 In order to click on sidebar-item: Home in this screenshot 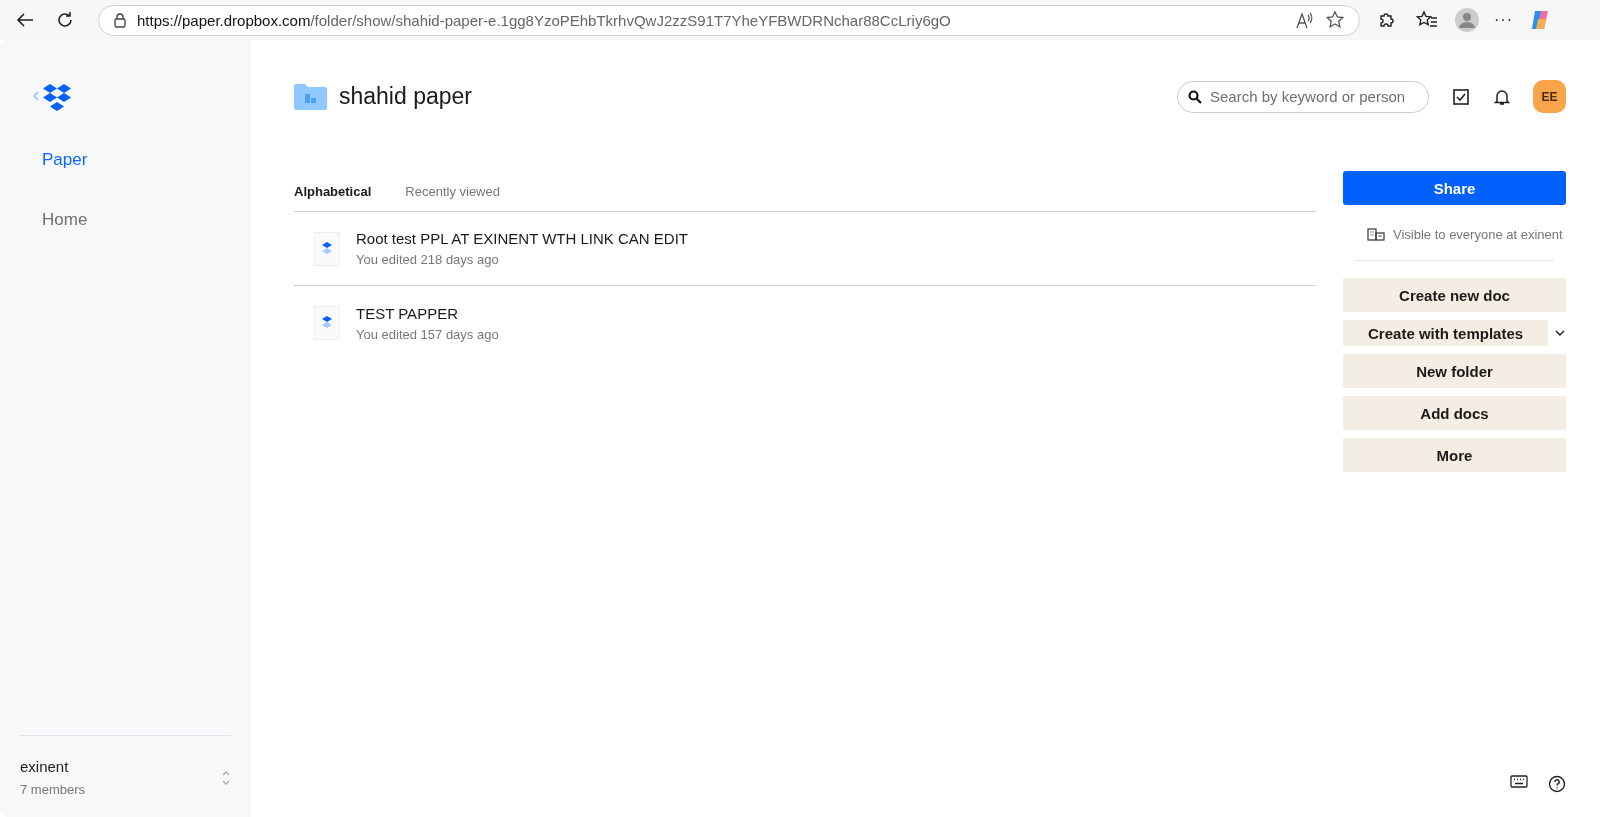, I will do `click(136, 220)`.